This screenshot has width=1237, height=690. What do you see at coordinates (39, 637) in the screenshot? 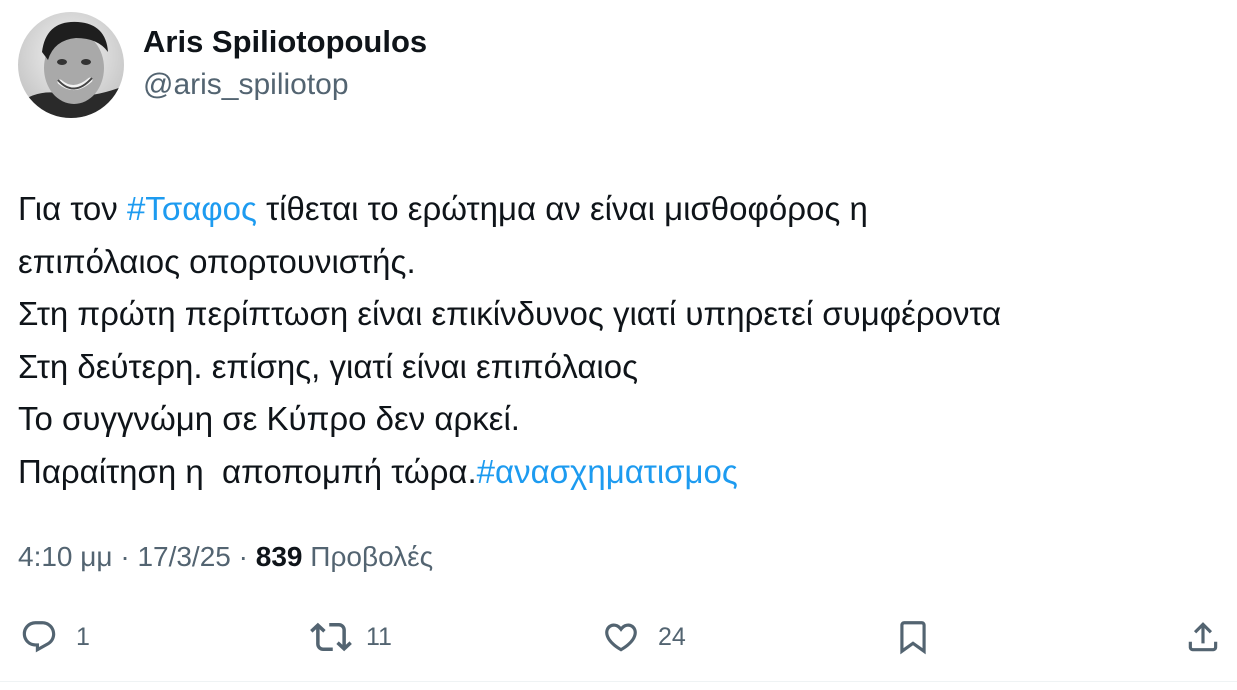
I see `reply-icon` at bounding box center [39, 637].